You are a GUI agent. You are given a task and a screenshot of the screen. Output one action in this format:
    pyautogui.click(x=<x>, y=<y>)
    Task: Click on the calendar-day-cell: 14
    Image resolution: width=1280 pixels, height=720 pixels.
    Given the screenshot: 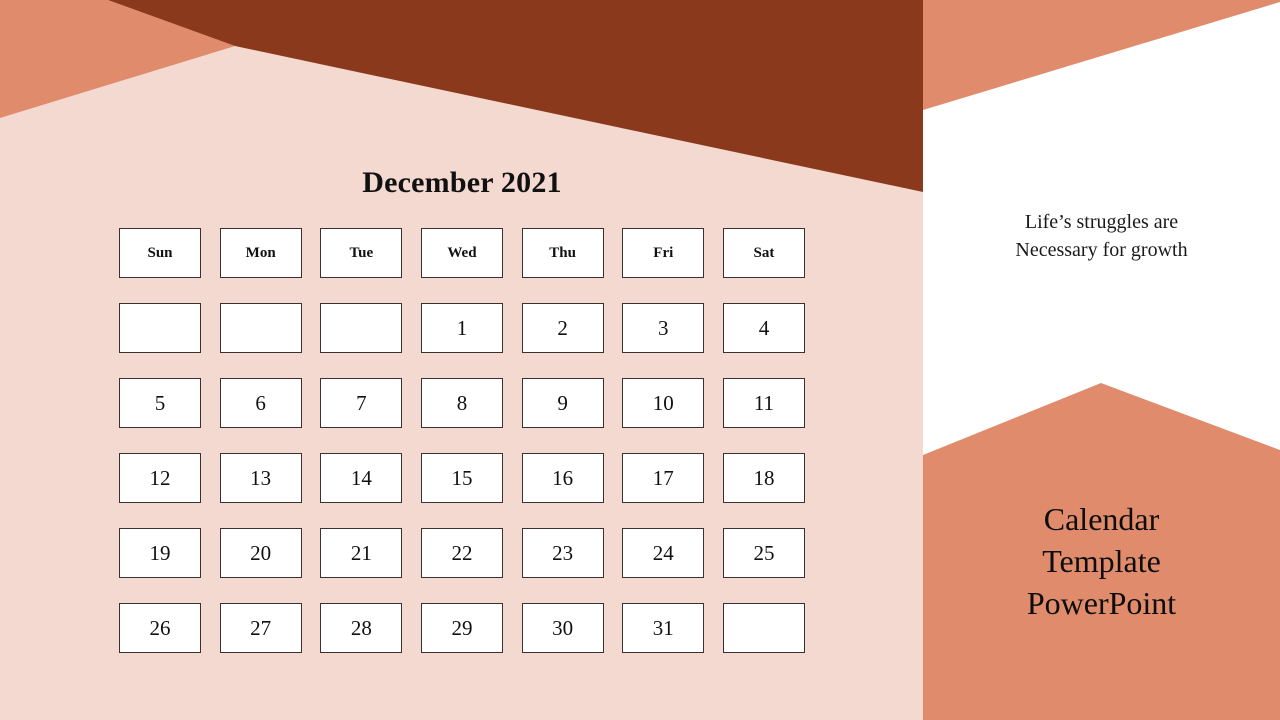 What is the action you would take?
    pyautogui.click(x=361, y=478)
    